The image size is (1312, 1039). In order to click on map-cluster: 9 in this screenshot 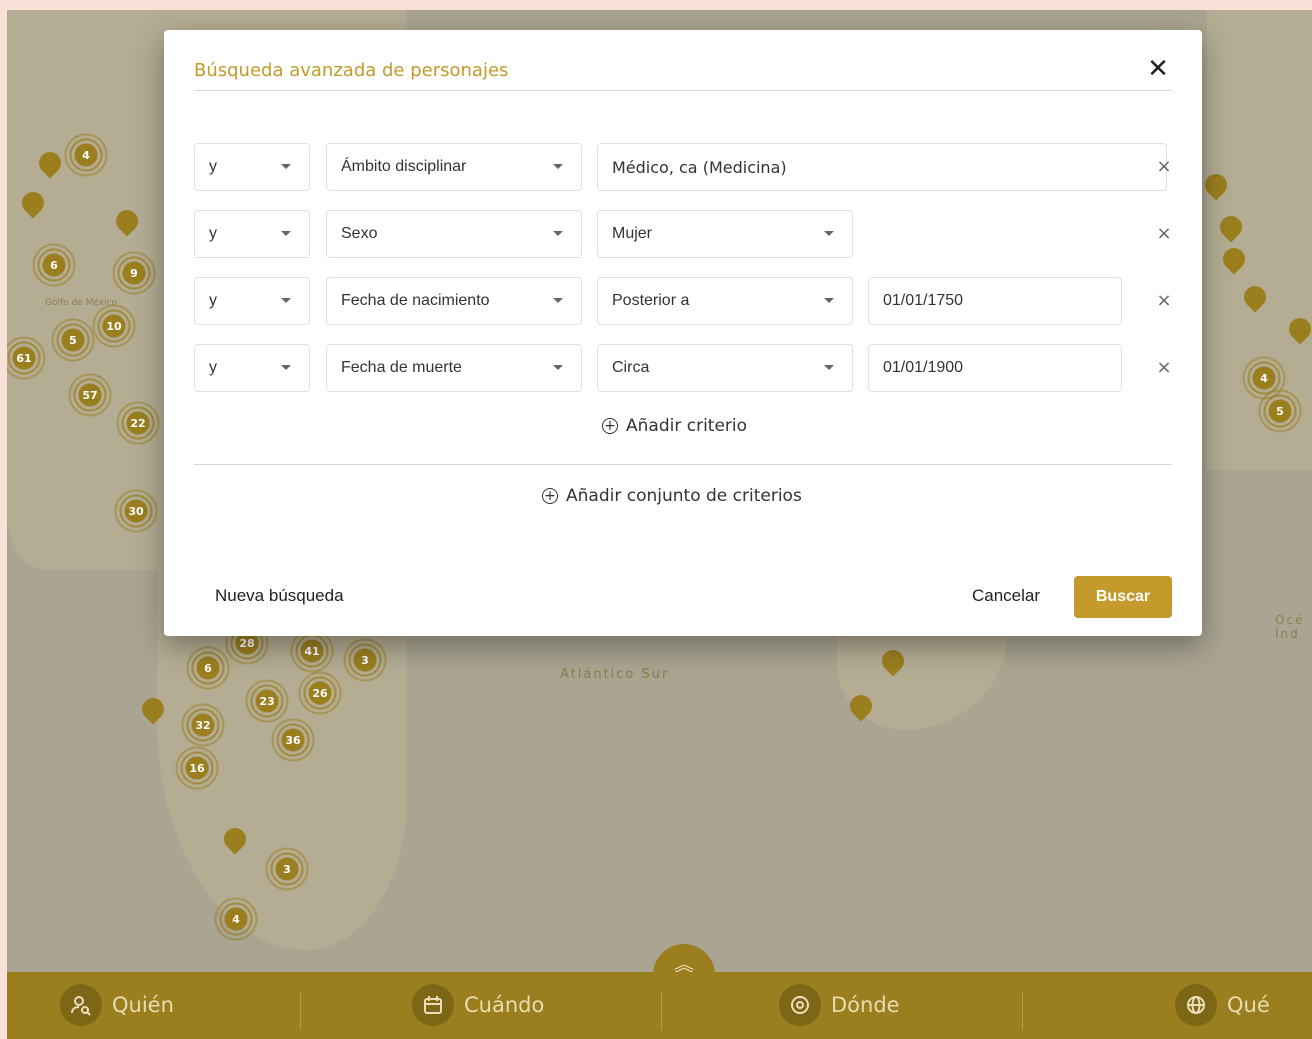, I will do `click(134, 273)`.